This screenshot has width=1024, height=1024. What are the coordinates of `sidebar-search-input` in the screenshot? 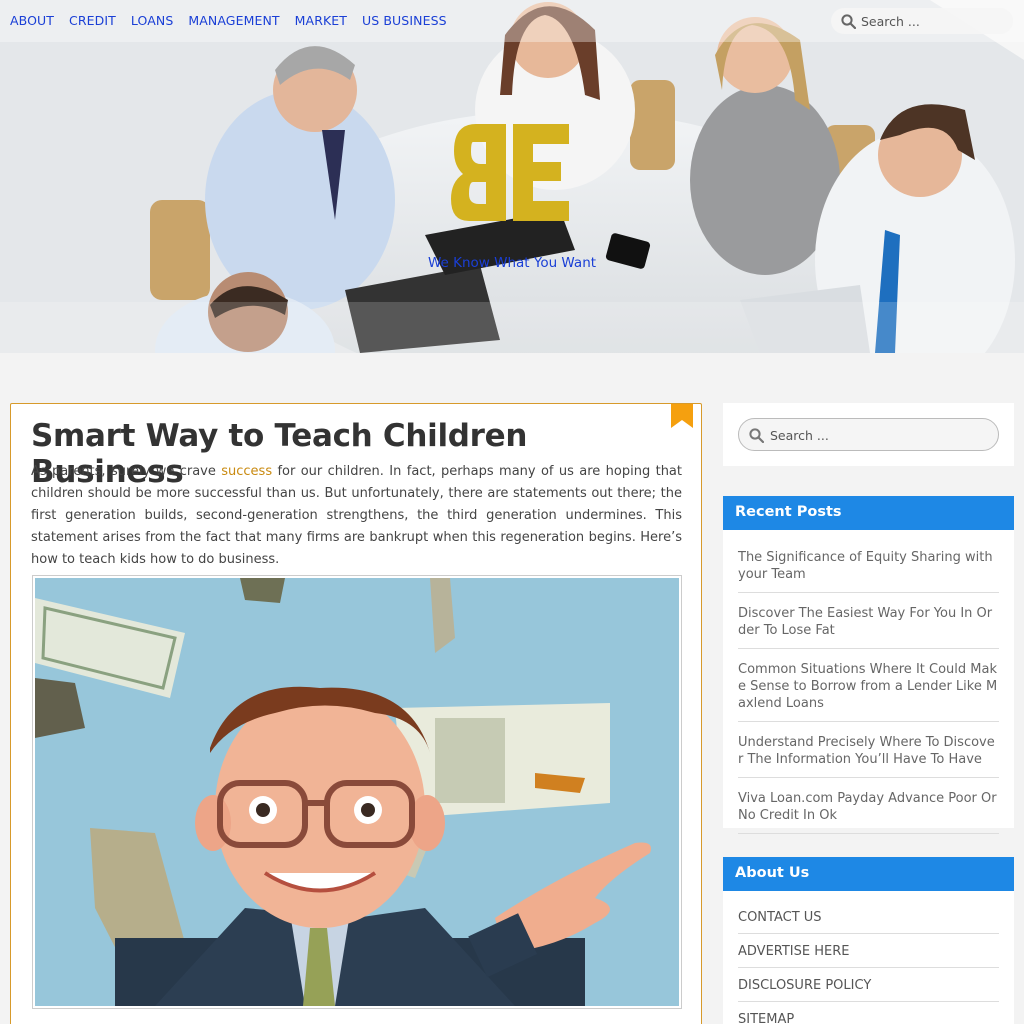 It's located at (880, 435).